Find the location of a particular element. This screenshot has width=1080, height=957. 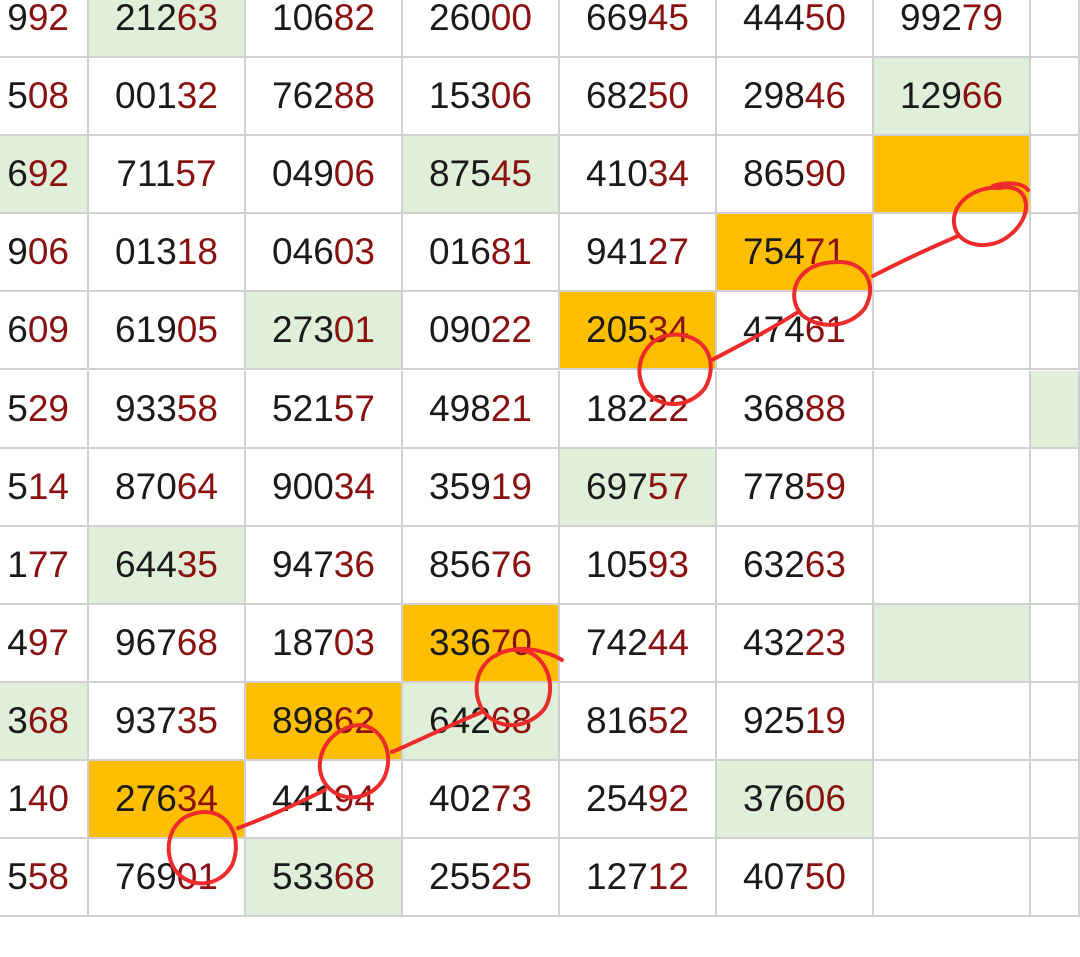

cell: 941 27 is located at coordinates (638, 253).